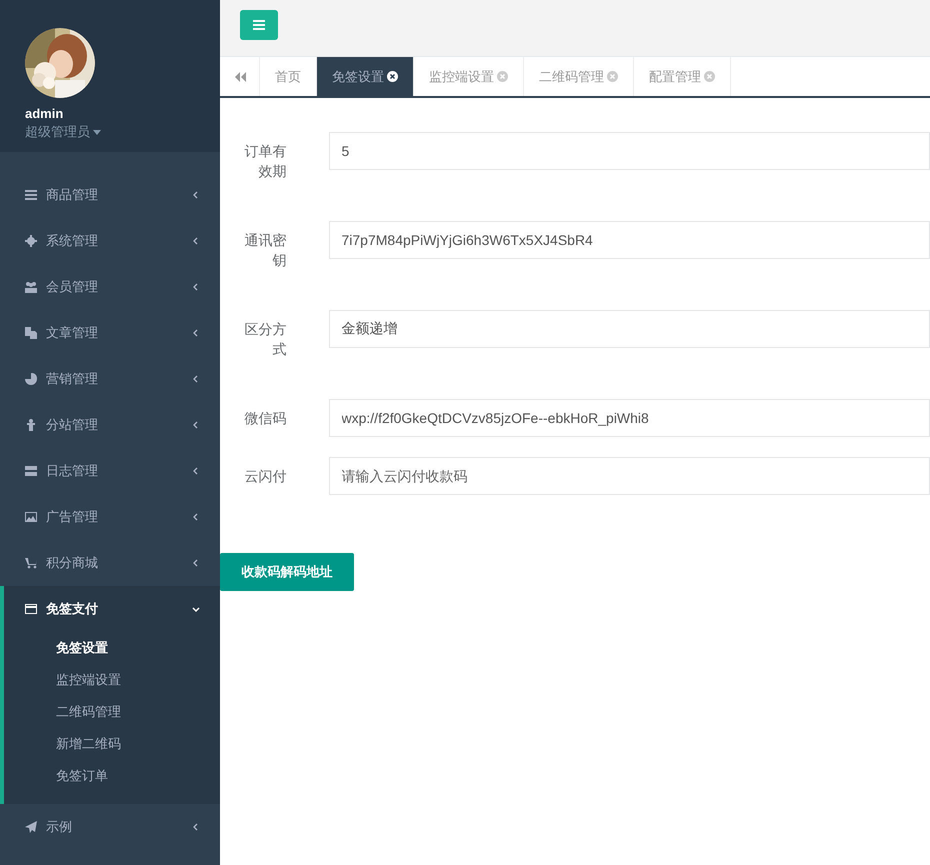 The width and height of the screenshot is (930, 865). Describe the element at coordinates (31, 609) in the screenshot. I see `card-icon` at that location.